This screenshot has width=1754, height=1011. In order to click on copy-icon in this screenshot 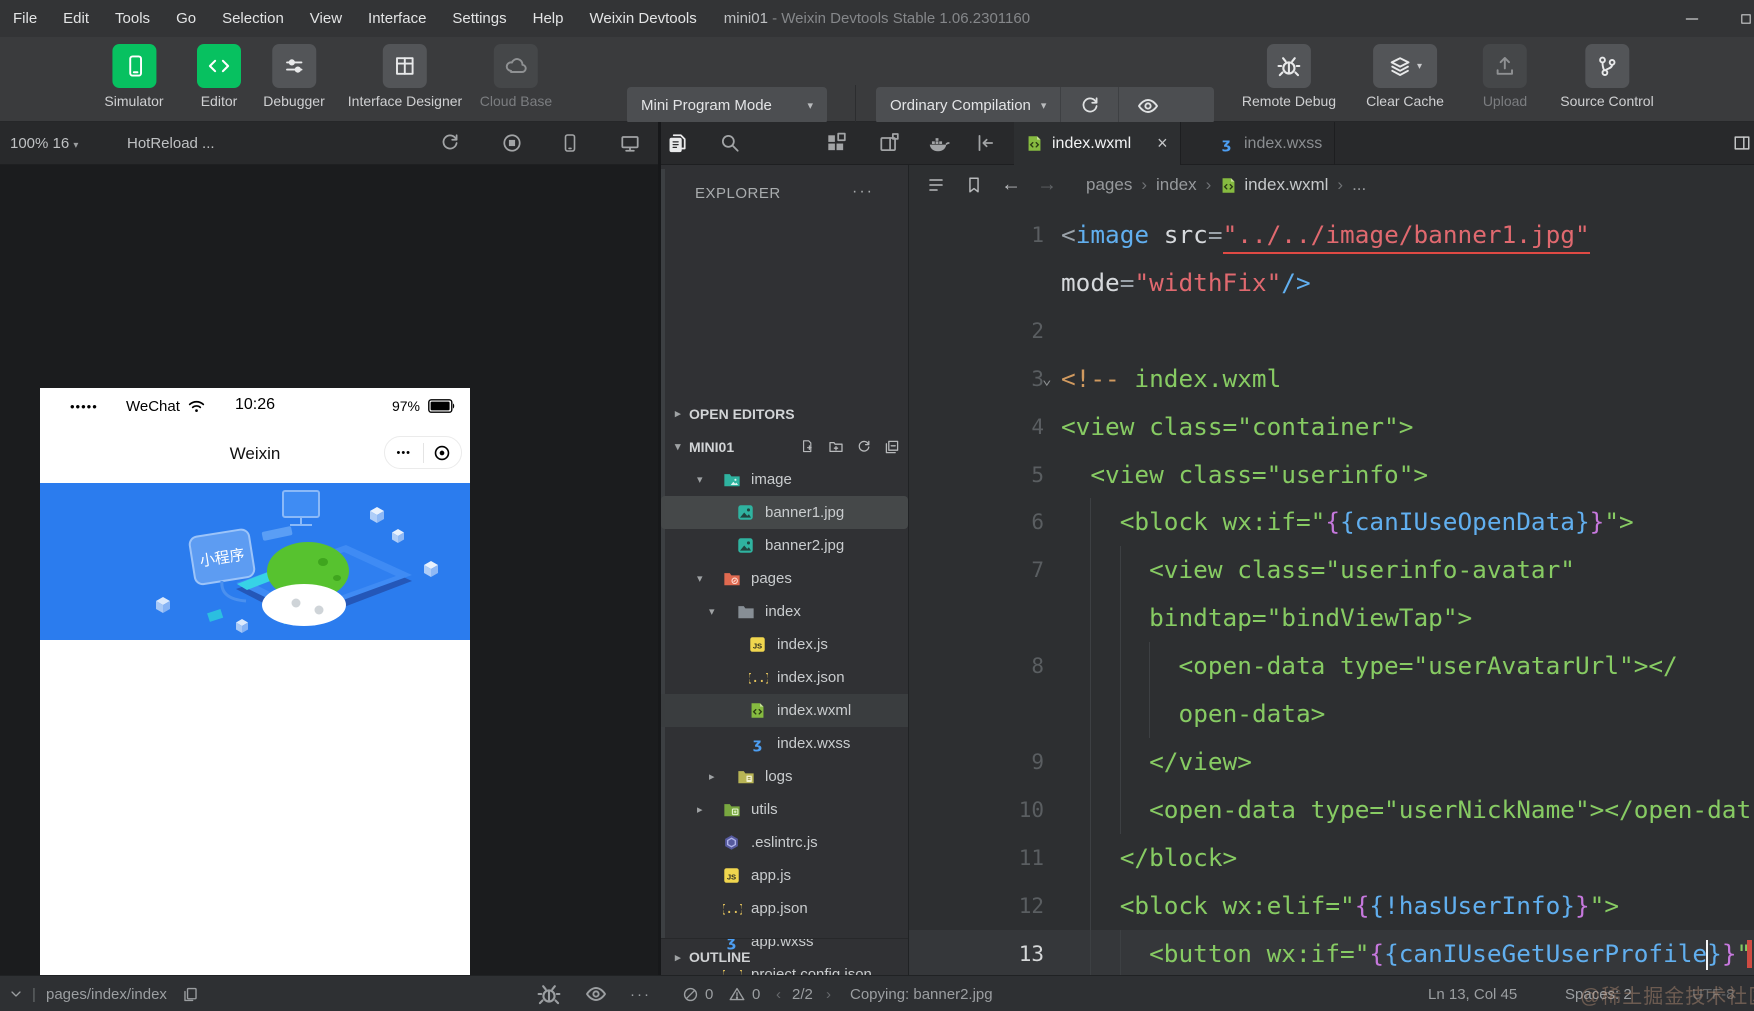, I will do `click(190, 994)`.